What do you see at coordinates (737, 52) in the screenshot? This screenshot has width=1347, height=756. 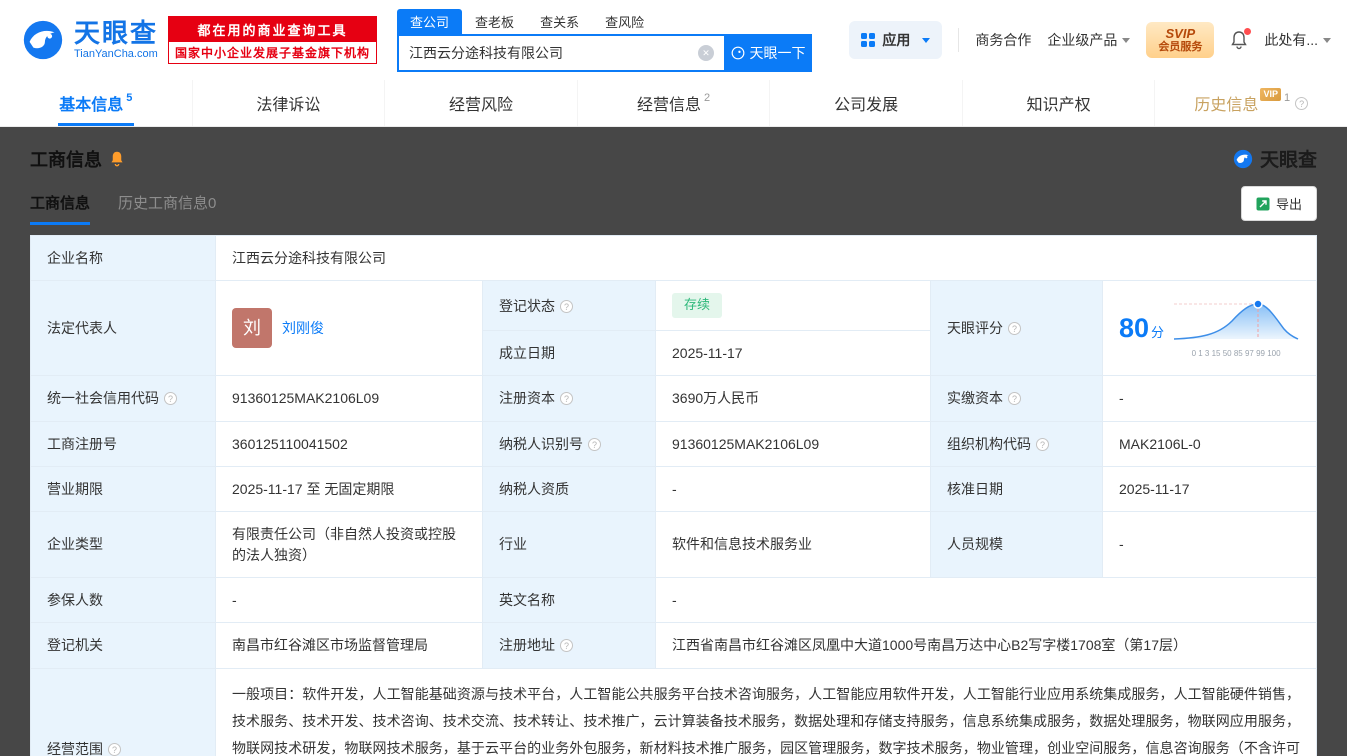 I see `search-button-logo-icon` at bounding box center [737, 52].